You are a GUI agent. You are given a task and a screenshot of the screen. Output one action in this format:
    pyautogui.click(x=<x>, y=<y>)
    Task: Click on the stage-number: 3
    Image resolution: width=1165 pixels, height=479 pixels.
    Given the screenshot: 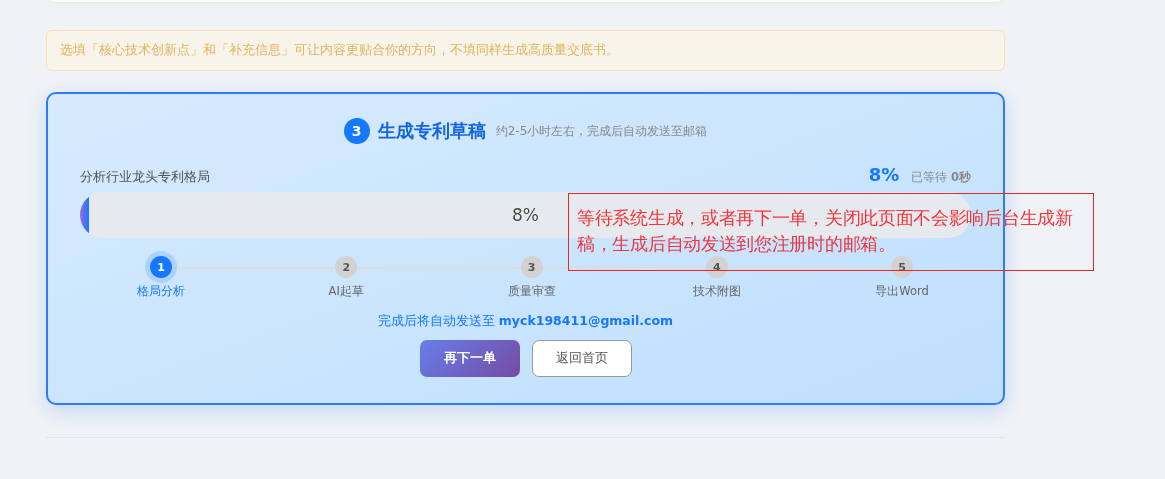 What is the action you would take?
    pyautogui.click(x=531, y=267)
    